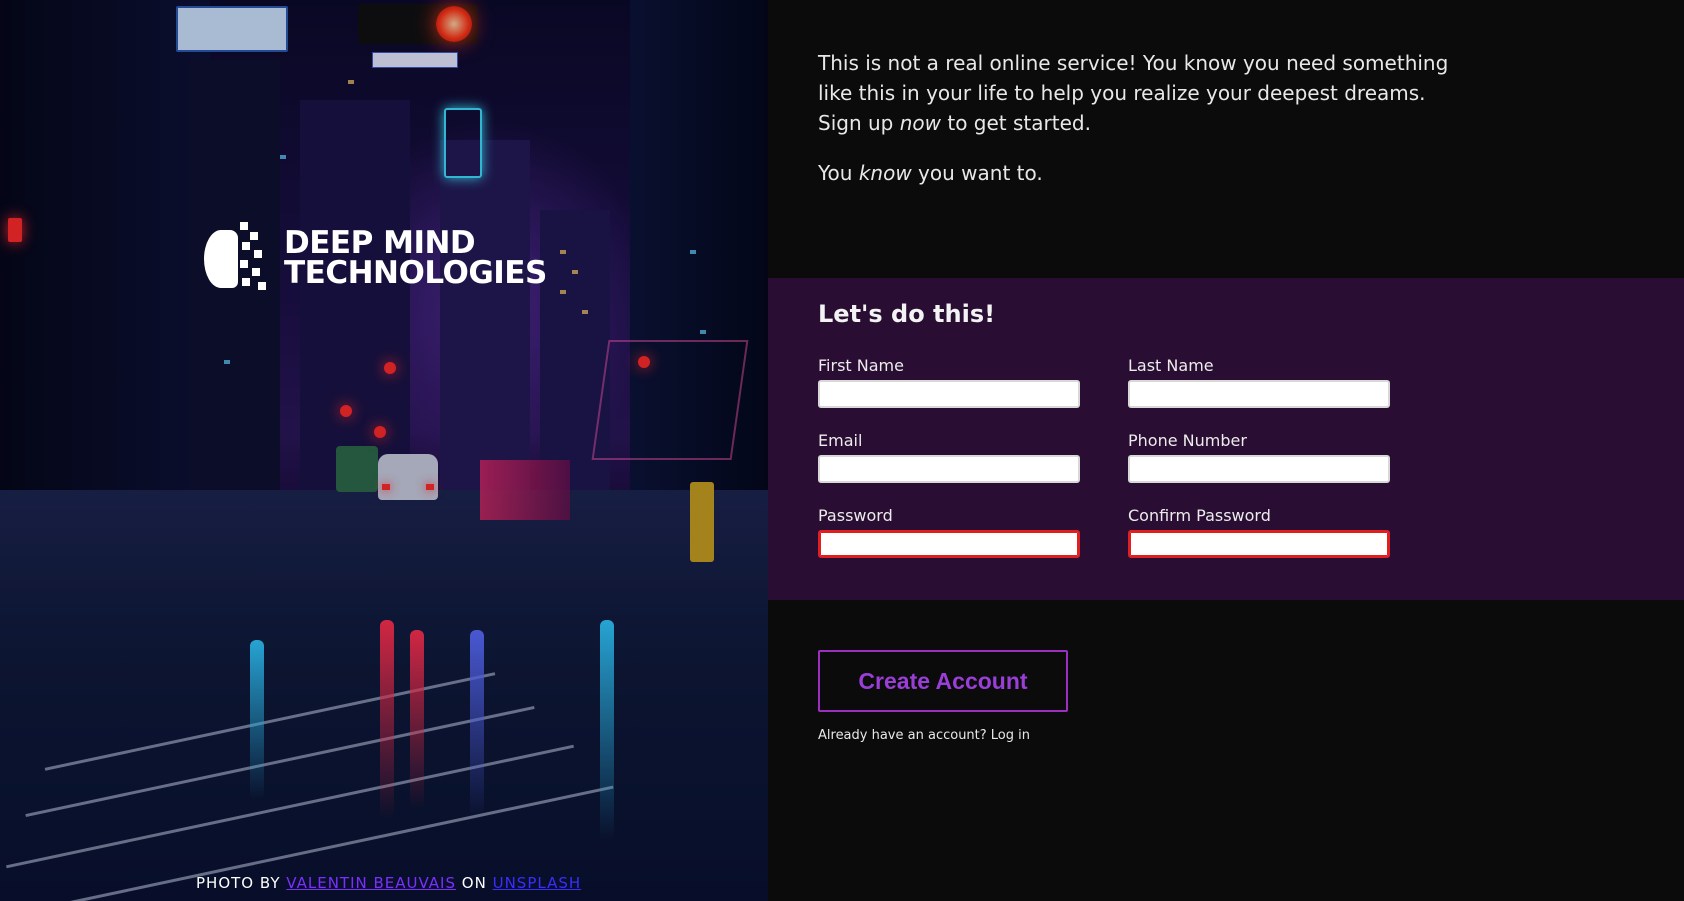 This screenshot has width=1684, height=901. What do you see at coordinates (949, 544) in the screenshot?
I see `password-input` at bounding box center [949, 544].